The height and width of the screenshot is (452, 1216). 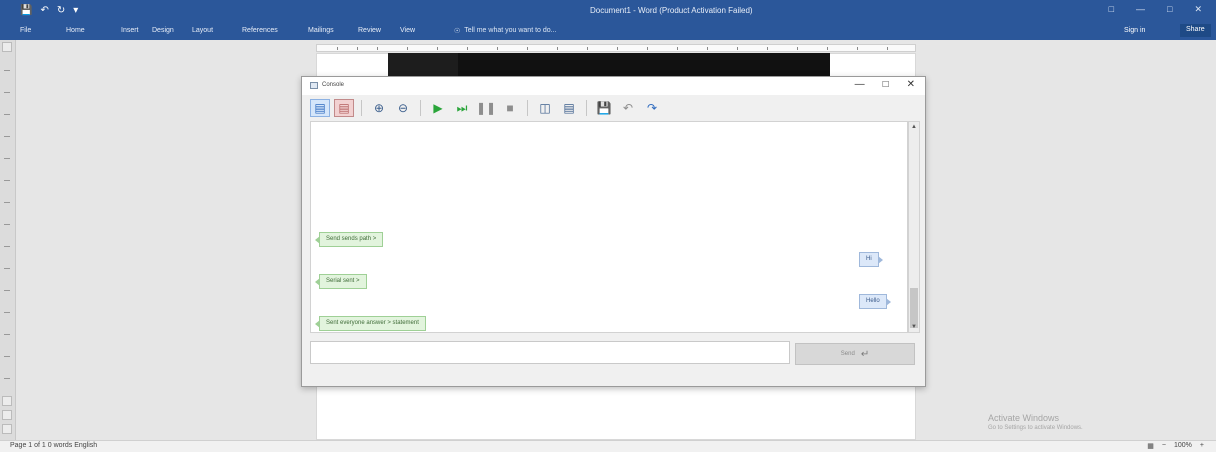 What do you see at coordinates (462, 108) in the screenshot?
I see `step-icon: ⏭` at bounding box center [462, 108].